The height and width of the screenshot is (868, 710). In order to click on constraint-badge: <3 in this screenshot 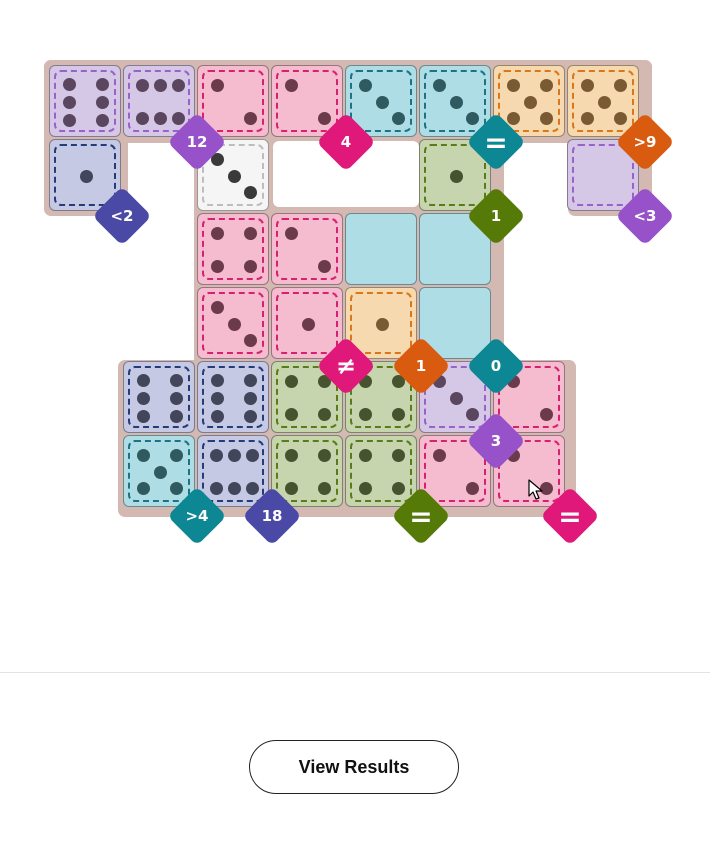, I will do `click(645, 216)`.